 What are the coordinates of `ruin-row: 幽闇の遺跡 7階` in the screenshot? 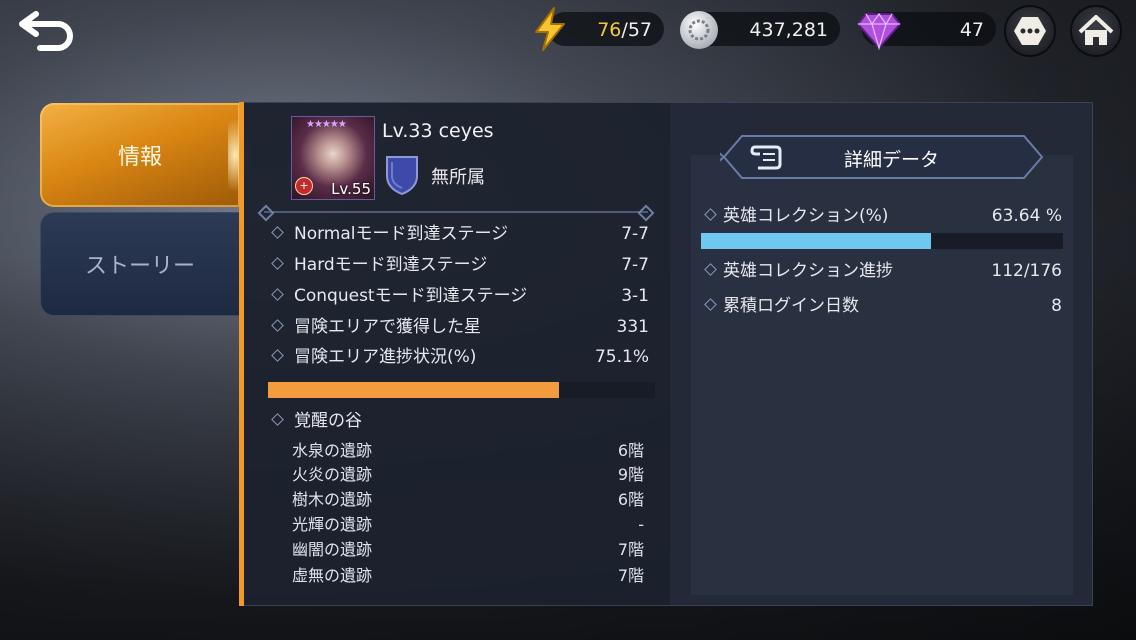 It's located at (468, 550).